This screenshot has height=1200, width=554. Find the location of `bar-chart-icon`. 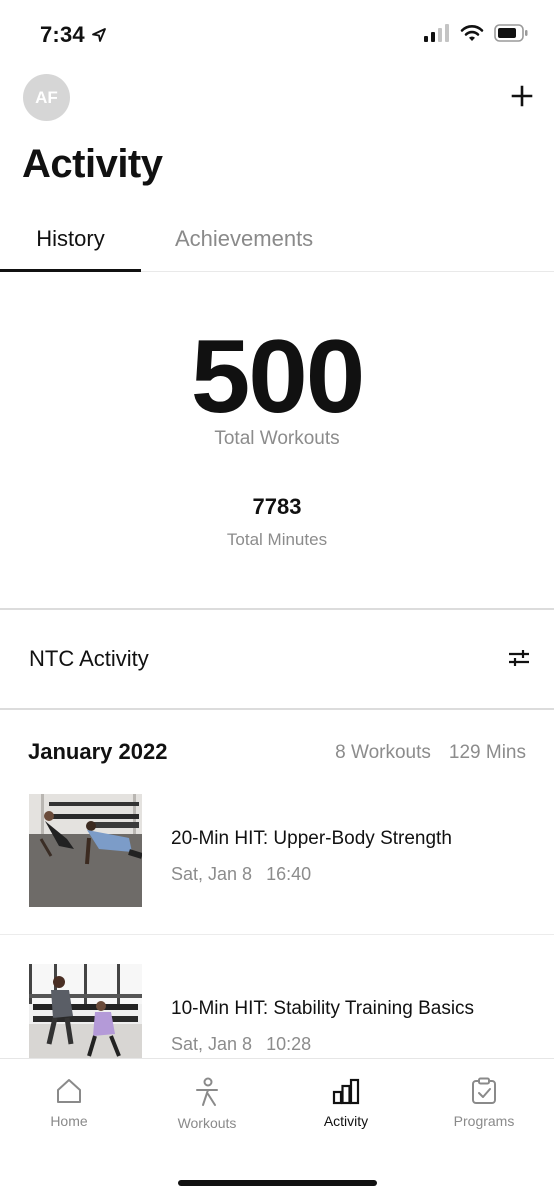

bar-chart-icon is located at coordinates (346, 1091).